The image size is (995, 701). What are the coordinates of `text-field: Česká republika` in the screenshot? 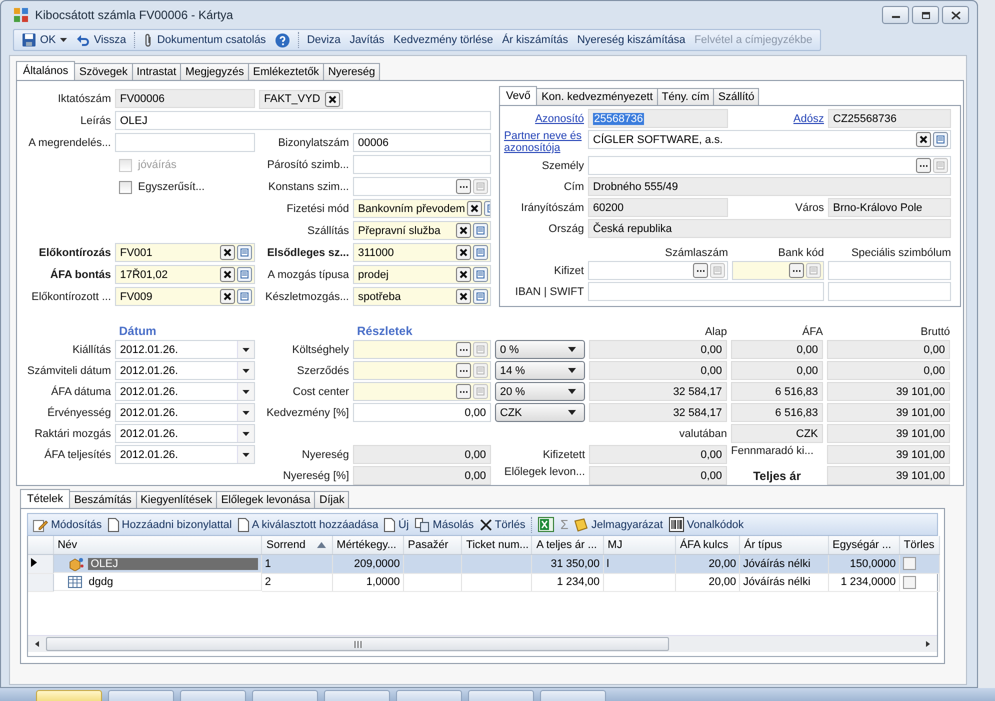 It's located at (769, 228).